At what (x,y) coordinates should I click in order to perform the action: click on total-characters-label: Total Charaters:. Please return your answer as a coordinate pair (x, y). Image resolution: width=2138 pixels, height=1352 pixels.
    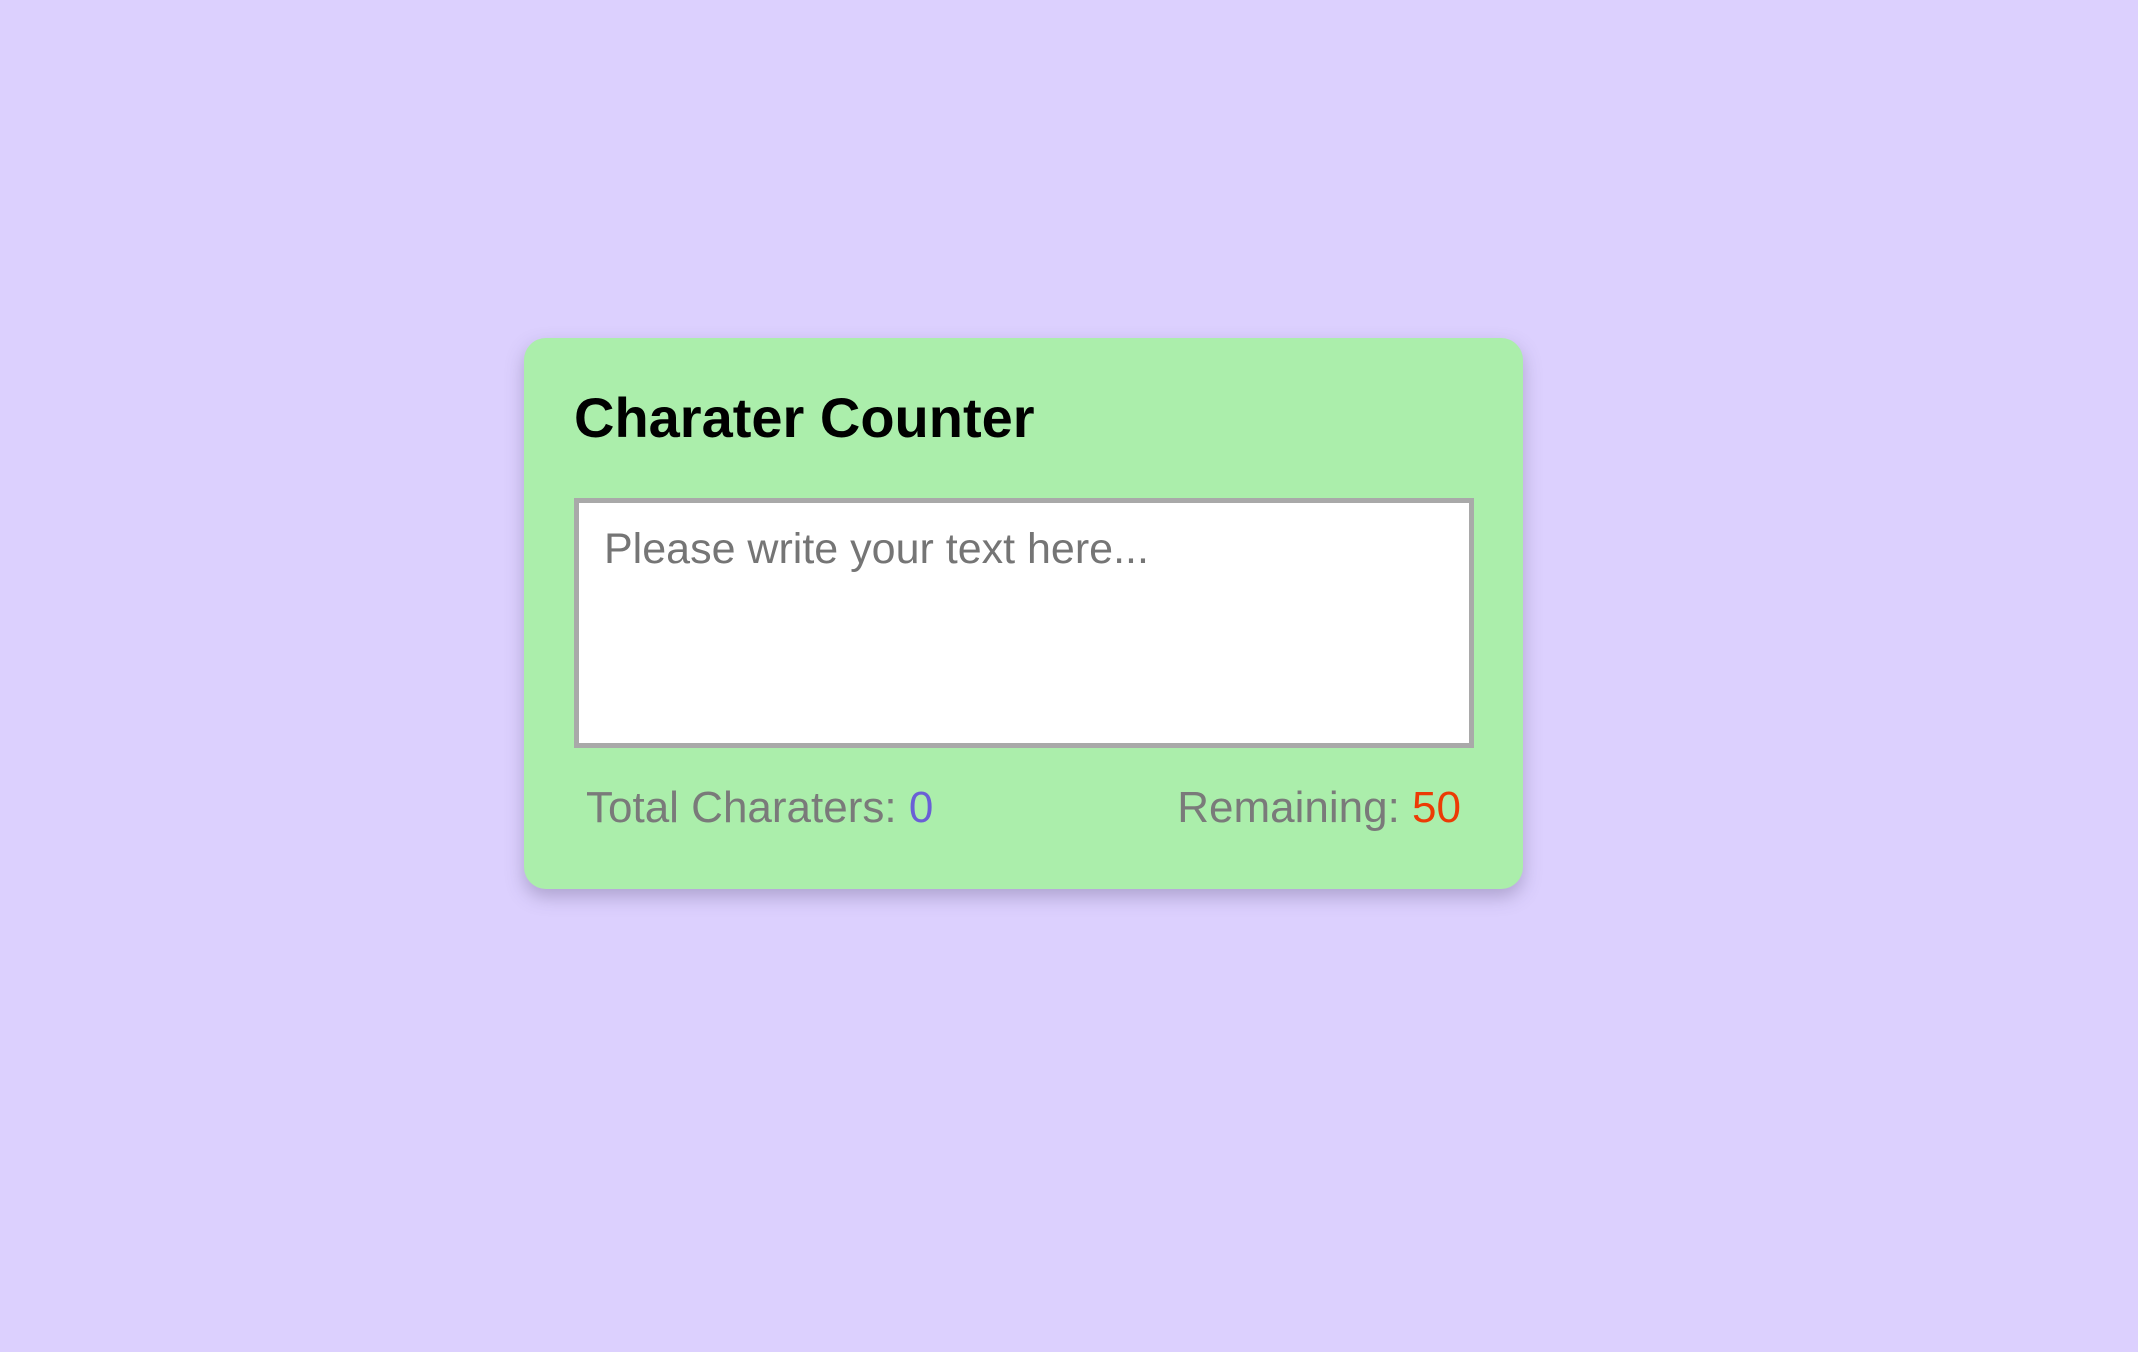
    Looking at the image, I should click on (747, 807).